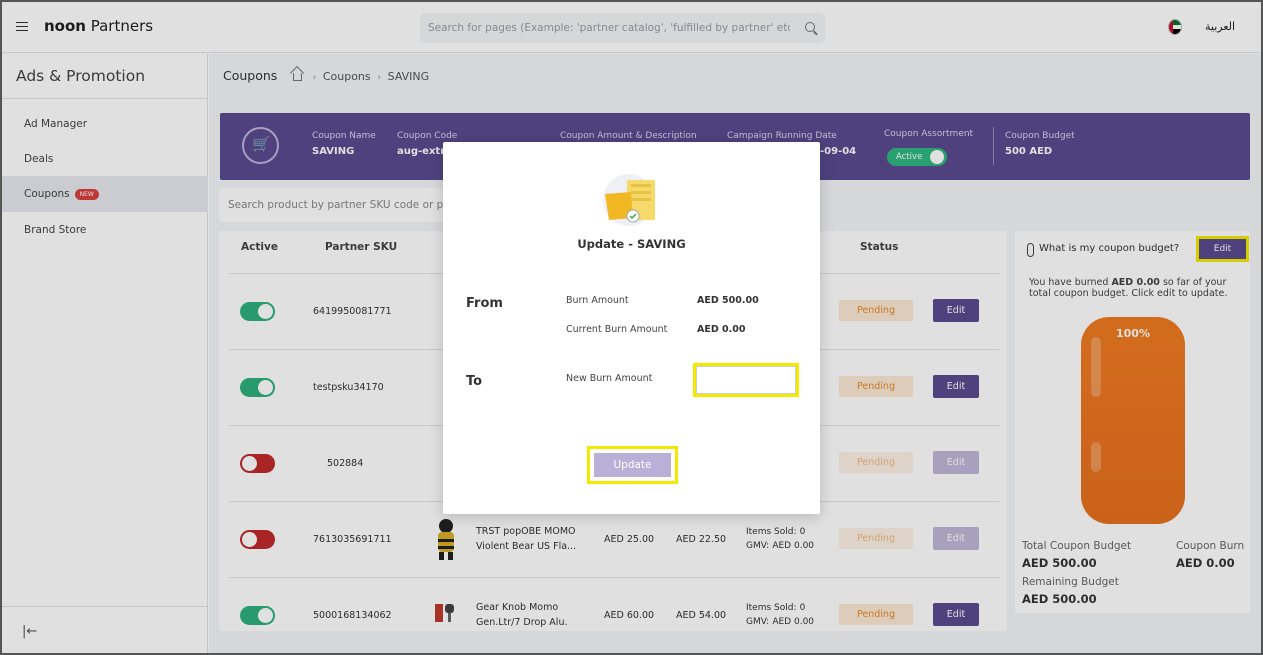  What do you see at coordinates (474, 381) in the screenshot?
I see `to-label: To` at bounding box center [474, 381].